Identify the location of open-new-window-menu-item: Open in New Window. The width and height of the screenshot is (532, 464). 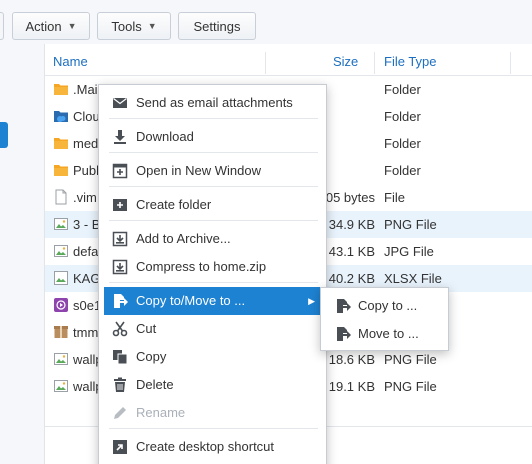
(212, 171).